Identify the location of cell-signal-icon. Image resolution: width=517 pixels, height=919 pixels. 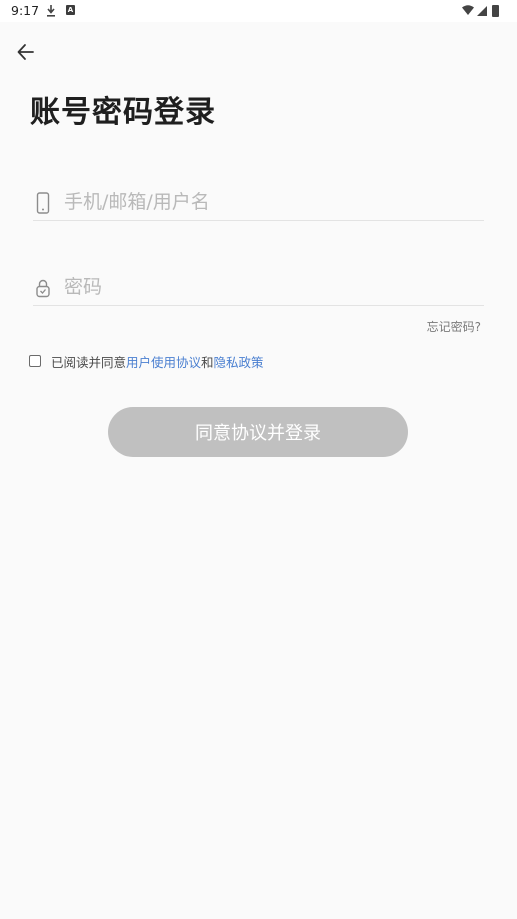
(482, 11).